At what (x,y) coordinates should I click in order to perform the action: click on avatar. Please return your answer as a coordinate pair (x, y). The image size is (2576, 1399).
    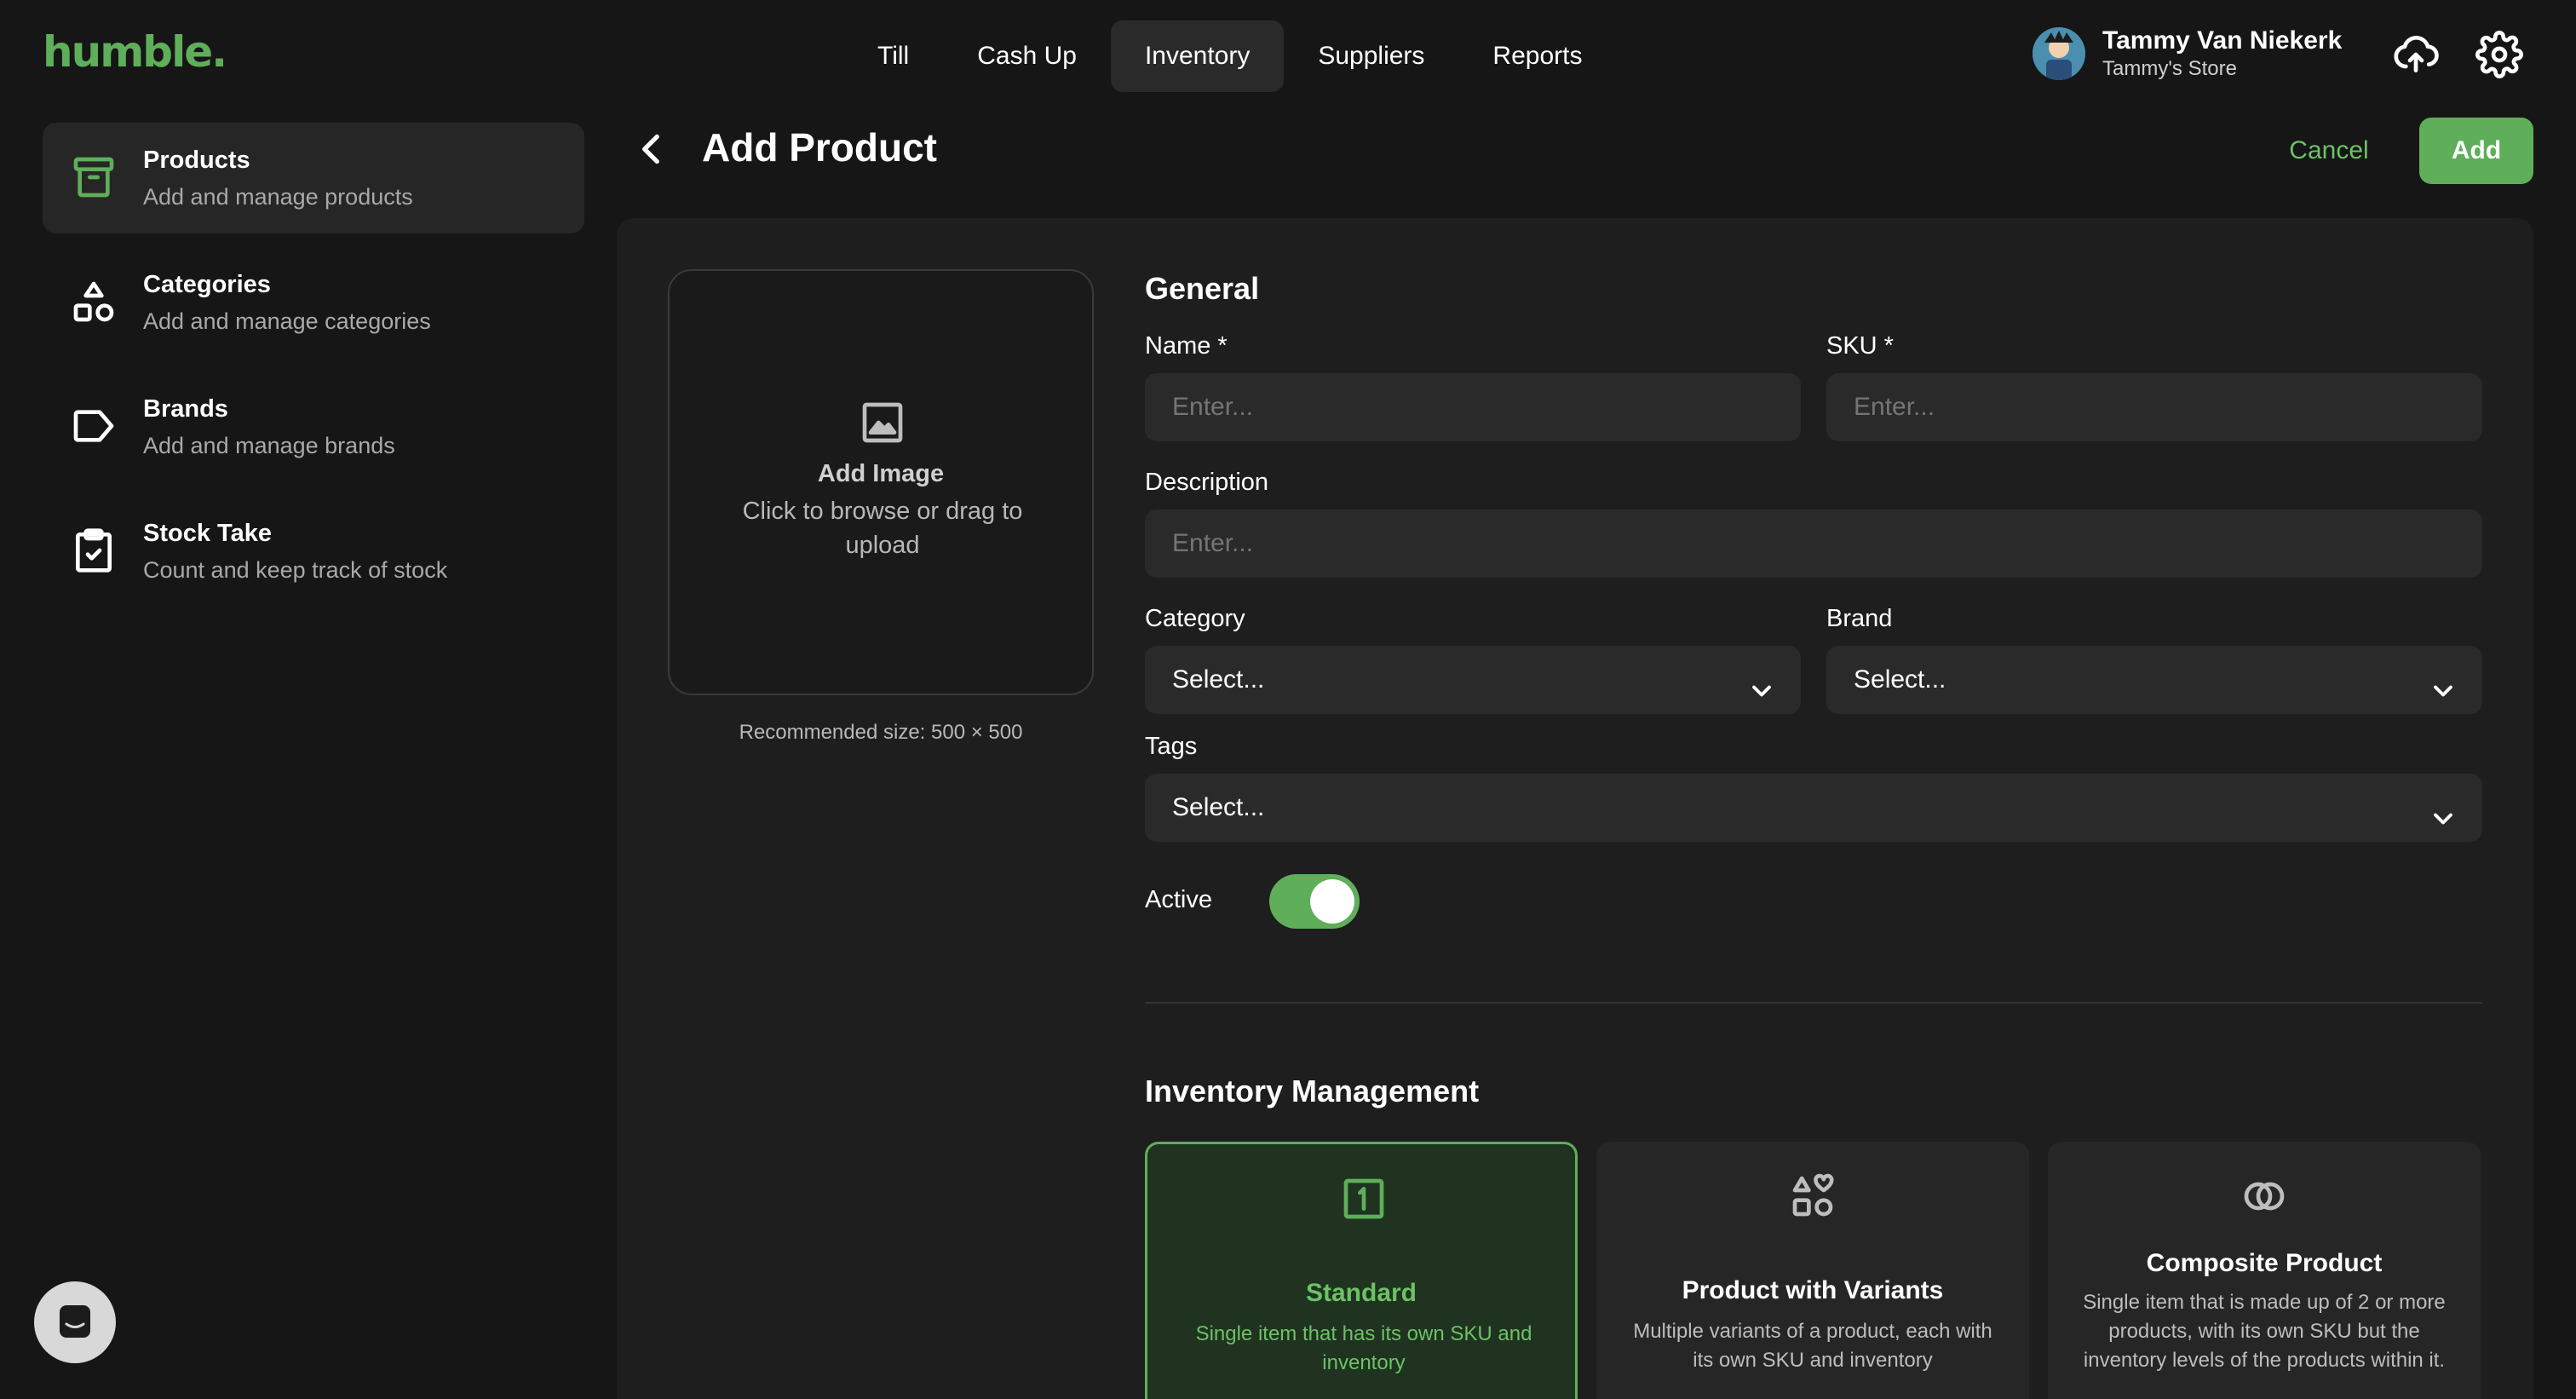
    Looking at the image, I should click on (2059, 53).